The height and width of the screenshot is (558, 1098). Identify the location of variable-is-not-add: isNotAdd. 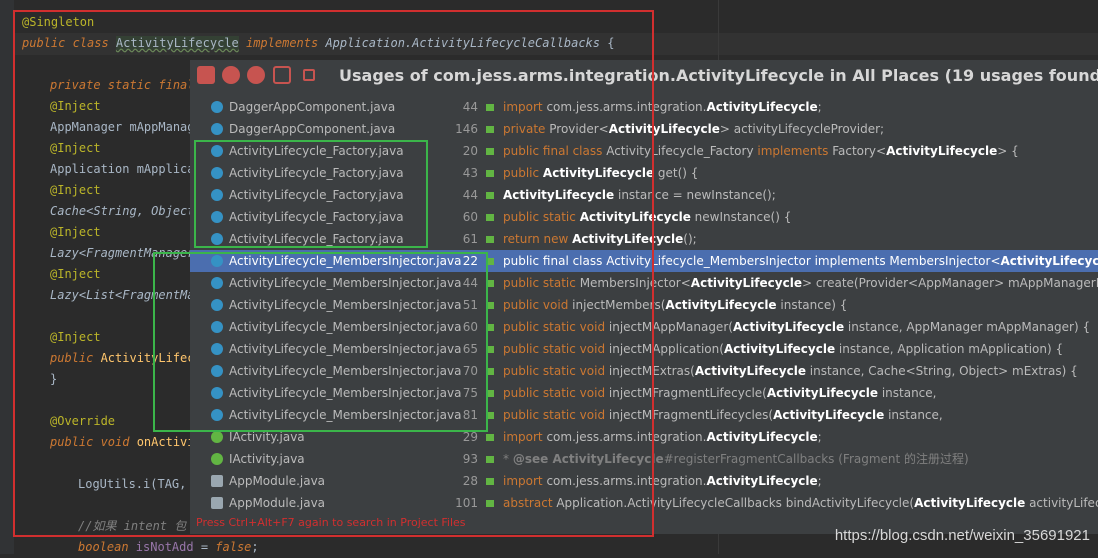
(164, 547).